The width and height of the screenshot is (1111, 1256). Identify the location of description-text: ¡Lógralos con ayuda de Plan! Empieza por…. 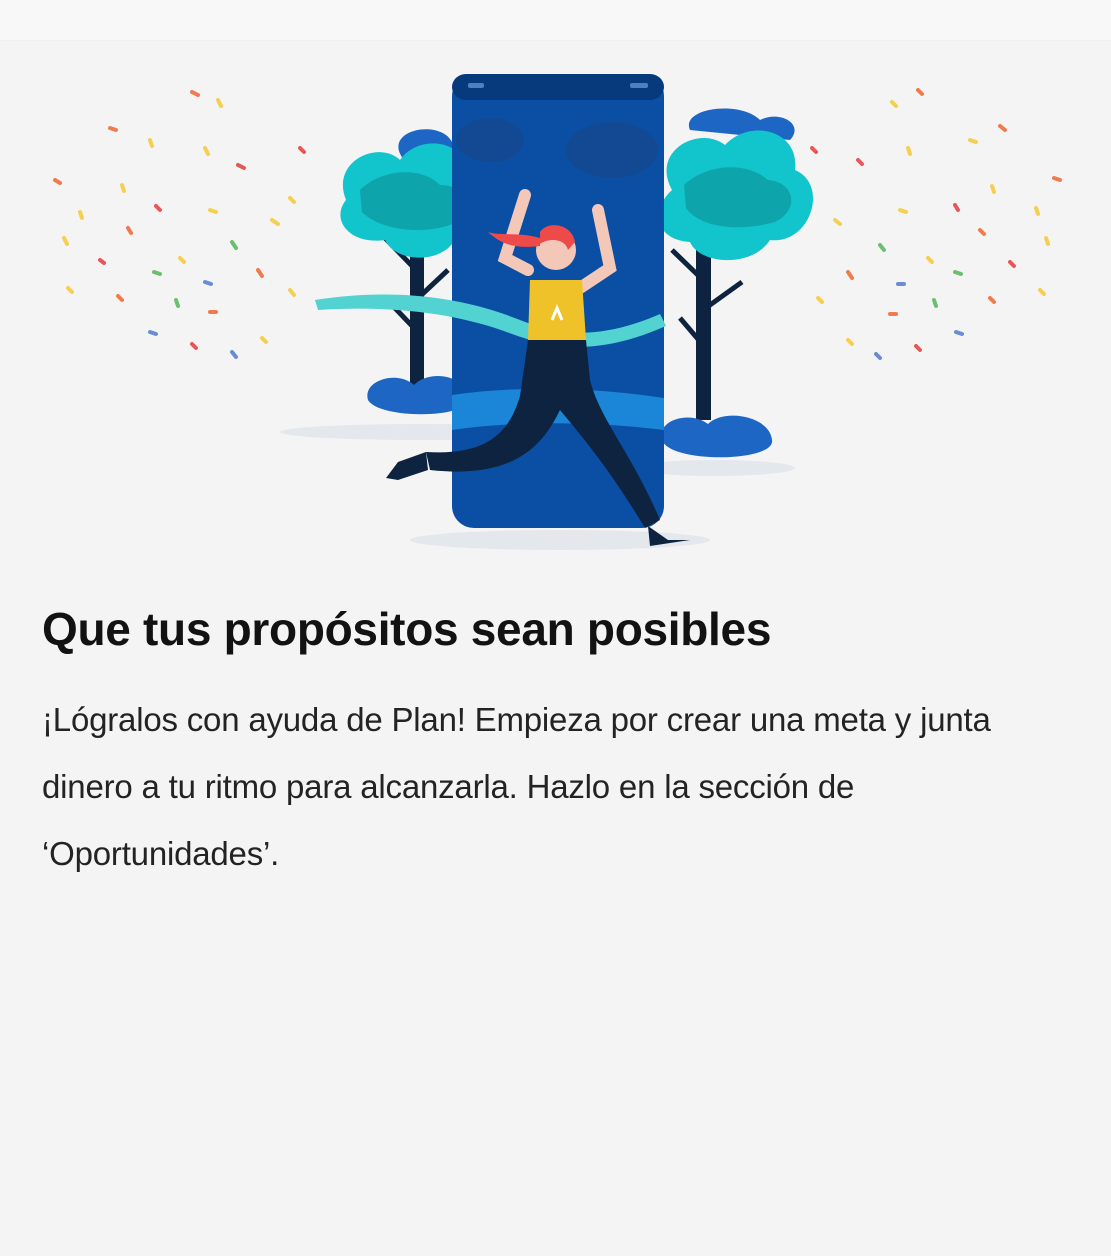
(516, 786).